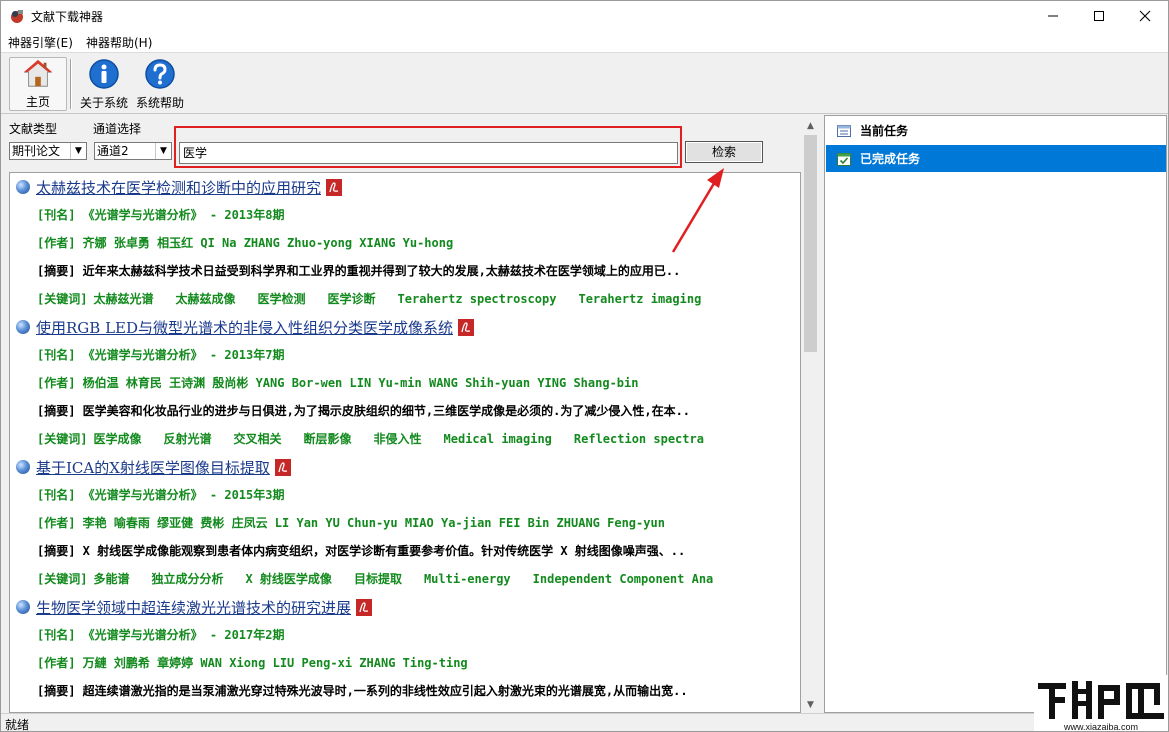 The width and height of the screenshot is (1169, 732). I want to click on article-title-link: 生物医学领域中超连续激光光谱技术的研究进展, so click(193, 607).